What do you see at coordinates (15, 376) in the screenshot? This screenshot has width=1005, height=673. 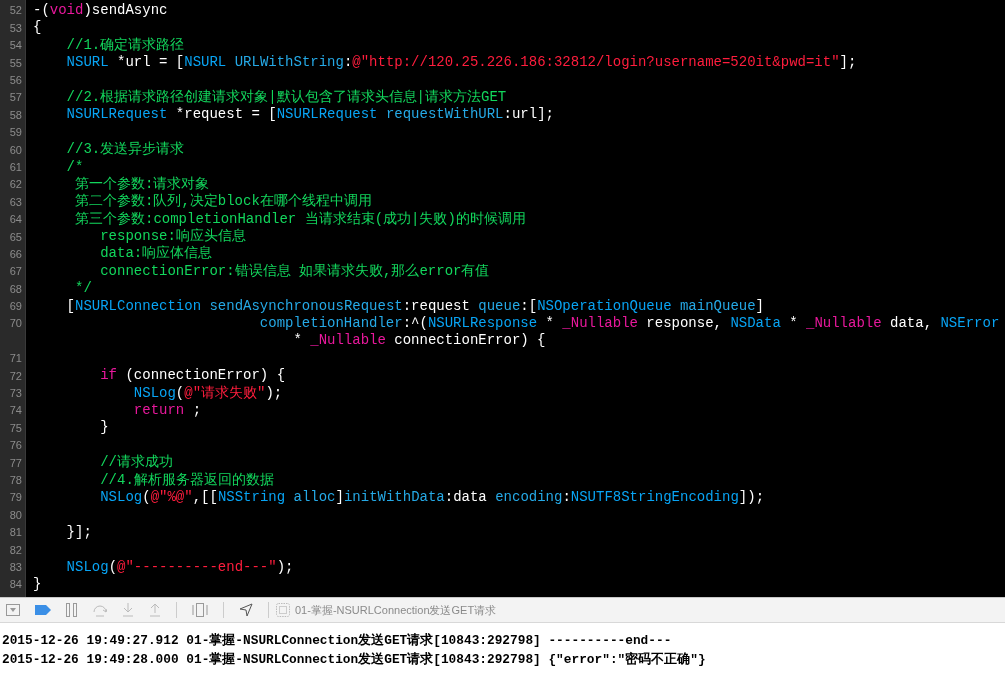 I see `line-number: 72` at bounding box center [15, 376].